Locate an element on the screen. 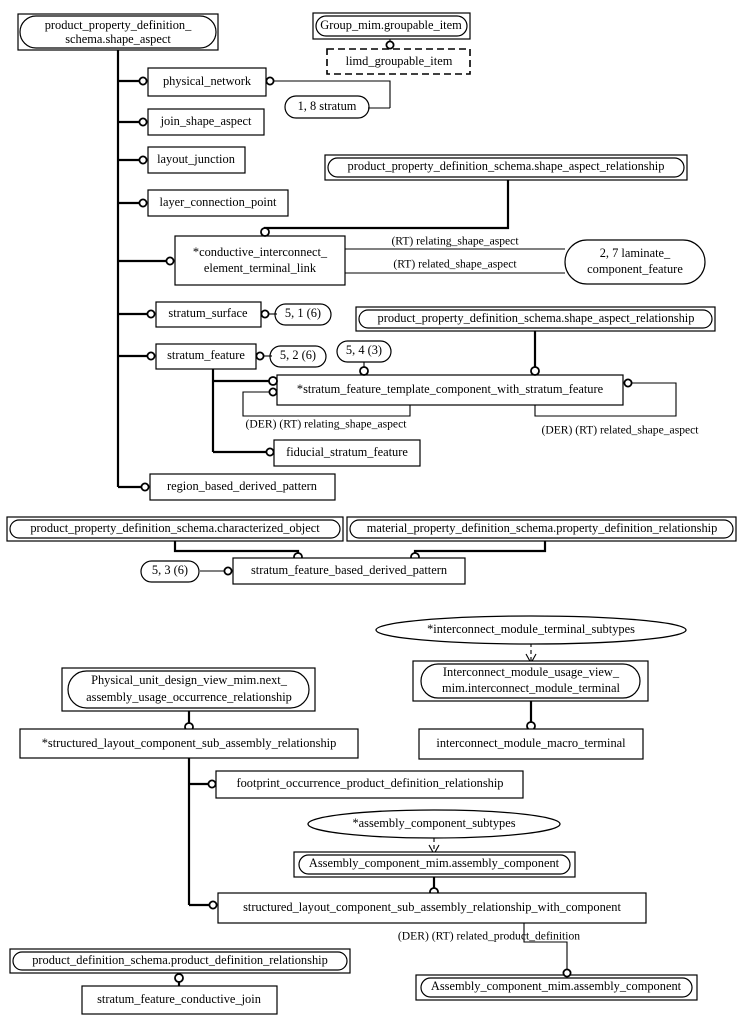 Image resolution: width=743 pixels, height=1025 pixels. node-label: interconnect_module_macro_terminal is located at coordinates (531, 743).